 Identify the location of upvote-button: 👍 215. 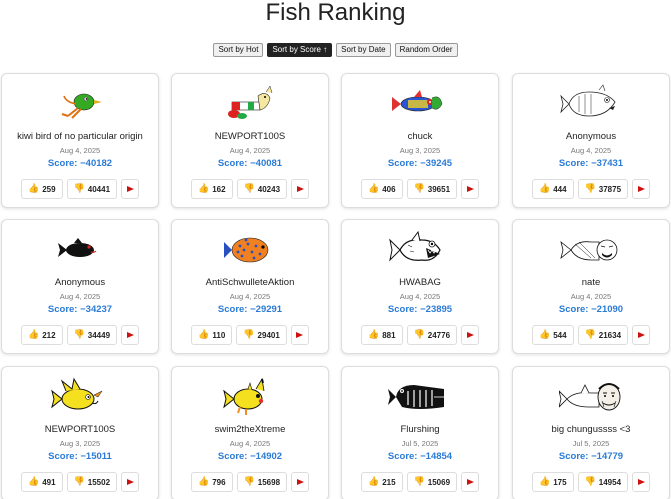
(381, 482).